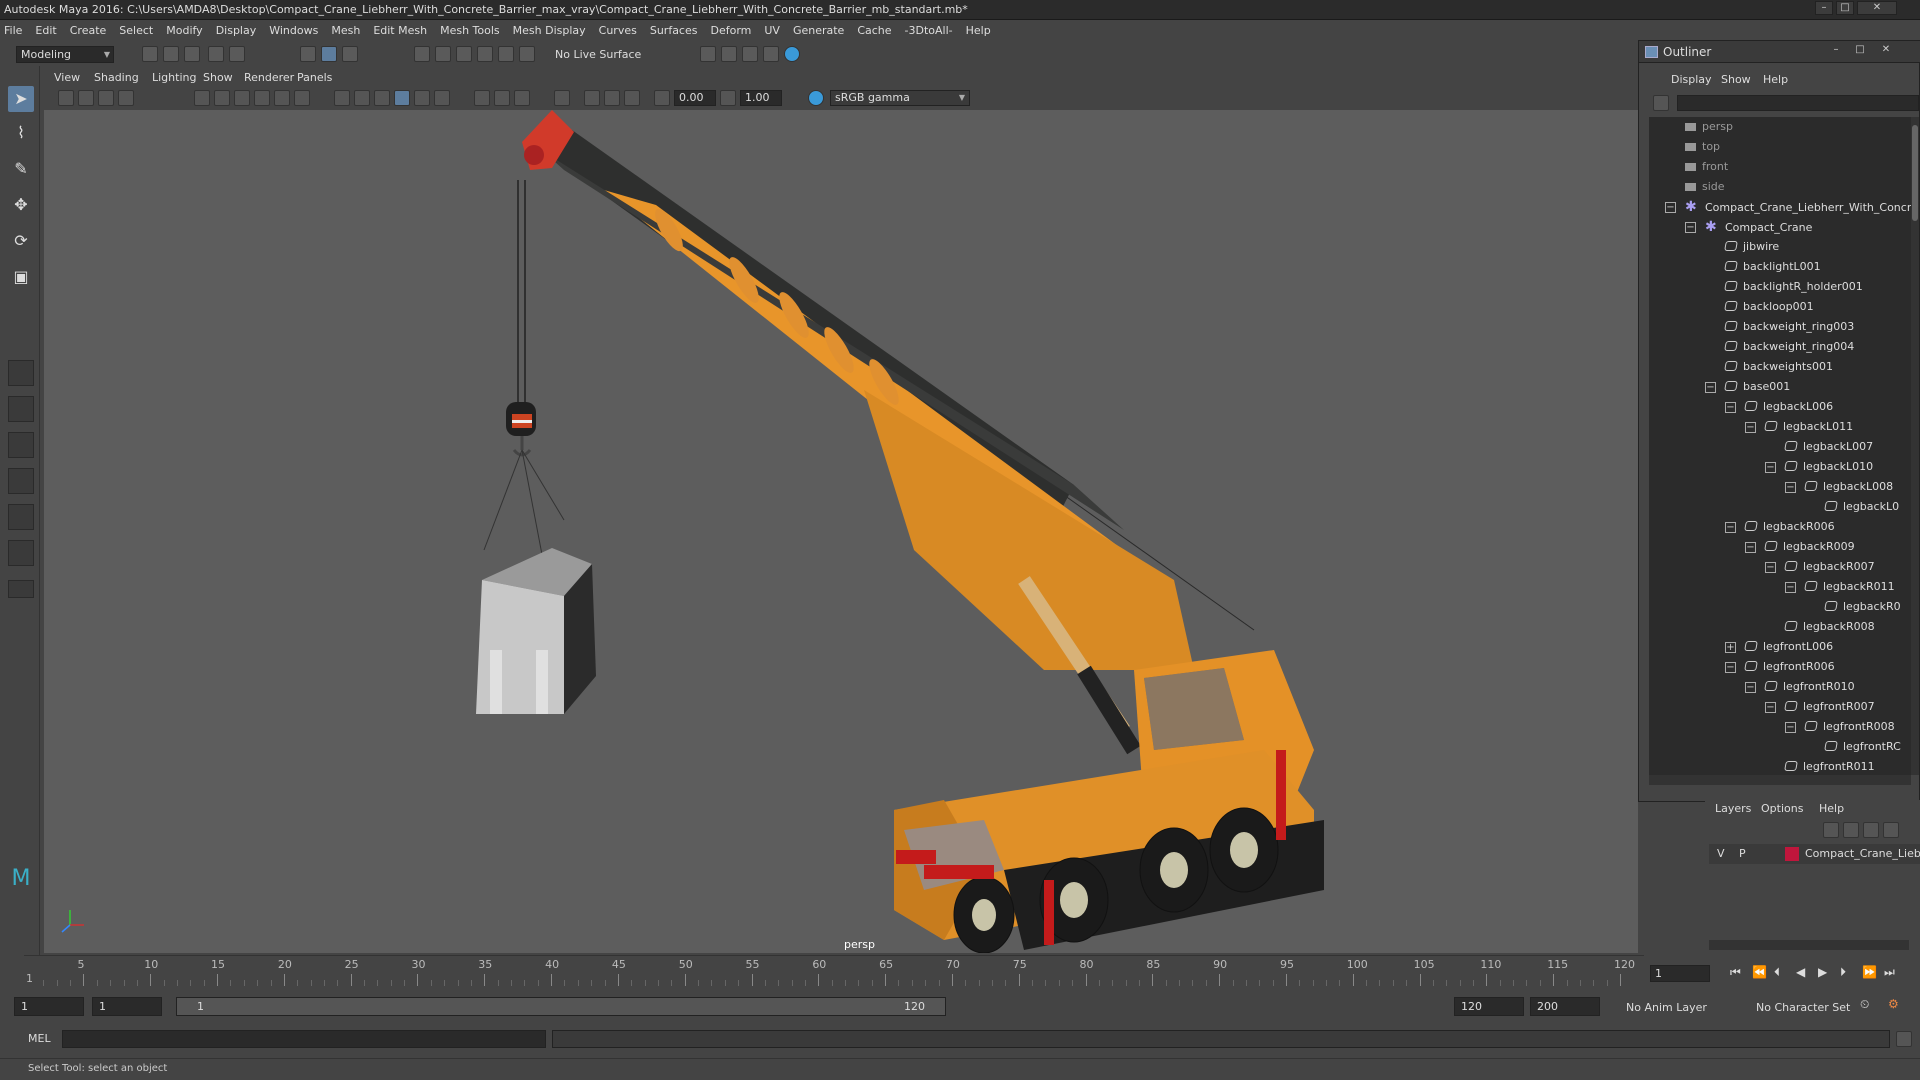 The width and height of the screenshot is (1920, 1080). I want to click on snap-surface-icon, so click(506, 54).